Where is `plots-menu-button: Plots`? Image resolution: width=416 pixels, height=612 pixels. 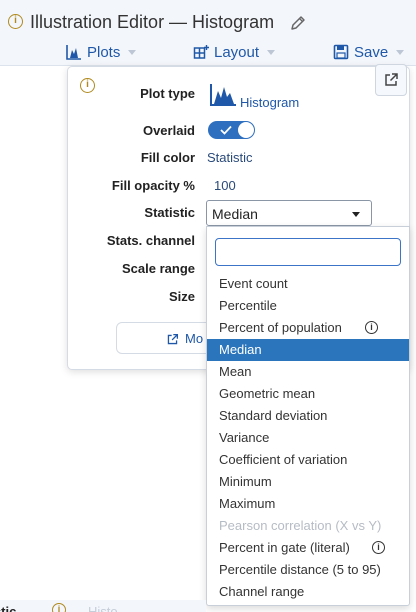 plots-menu-button: Plots is located at coordinates (101, 52).